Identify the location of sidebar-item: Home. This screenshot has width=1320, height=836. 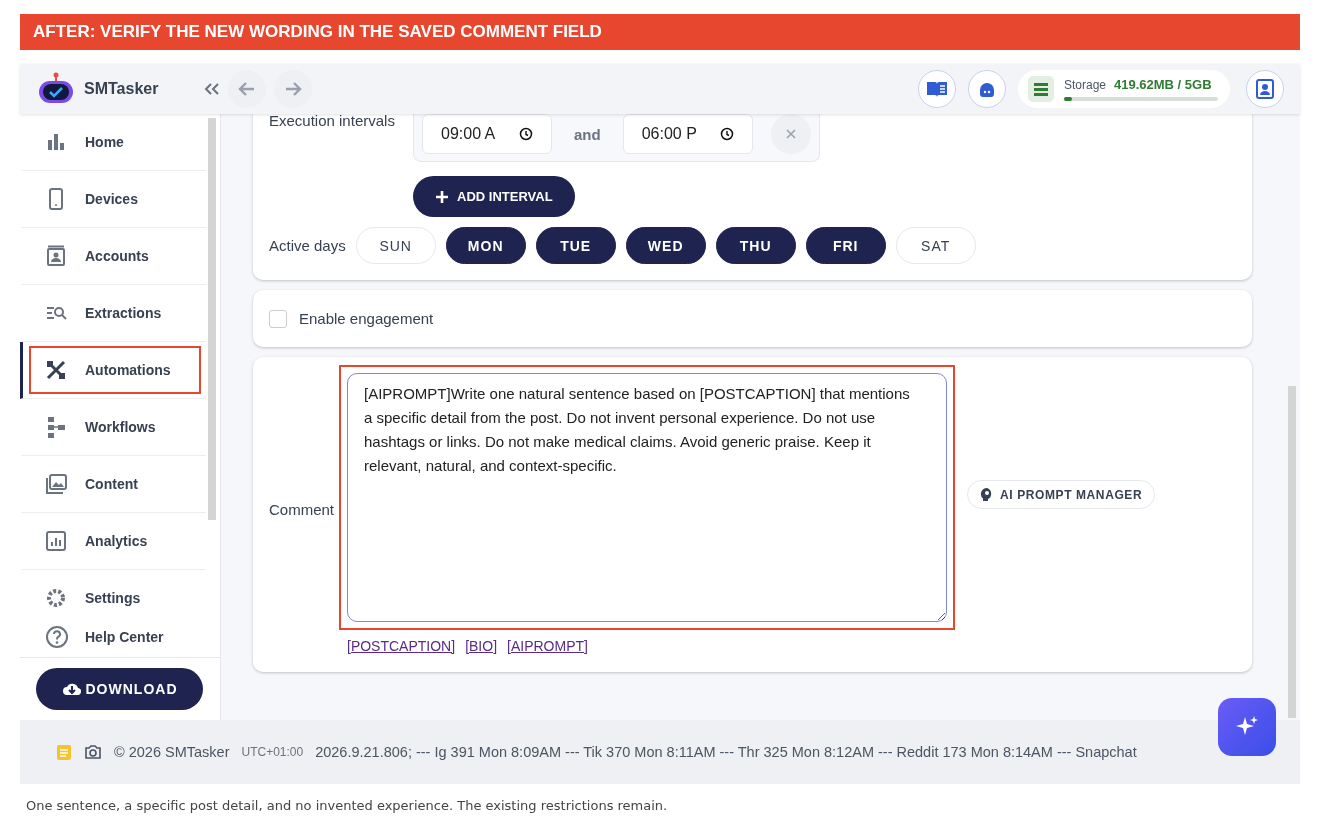
(113, 142).